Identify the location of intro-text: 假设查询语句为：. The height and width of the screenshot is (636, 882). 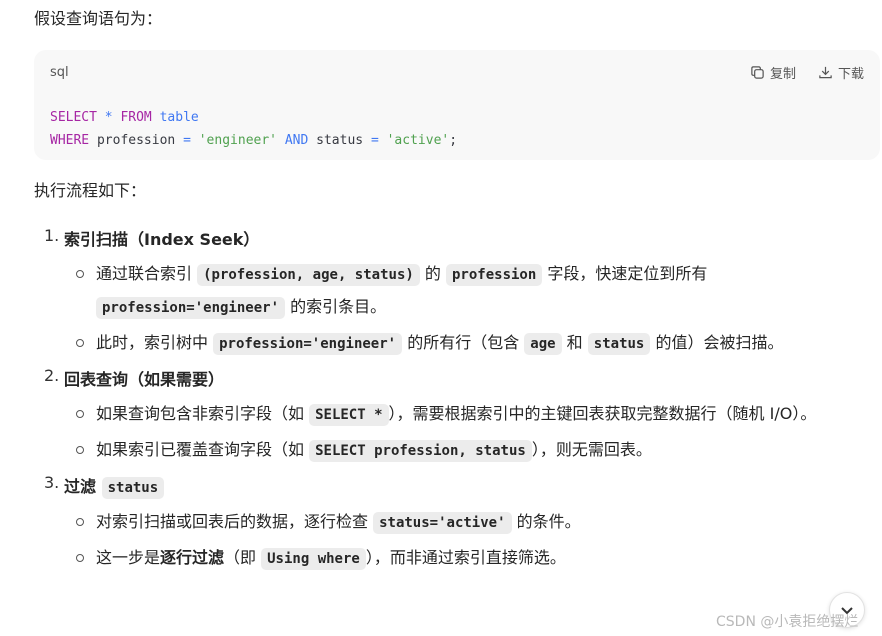
(98, 18).